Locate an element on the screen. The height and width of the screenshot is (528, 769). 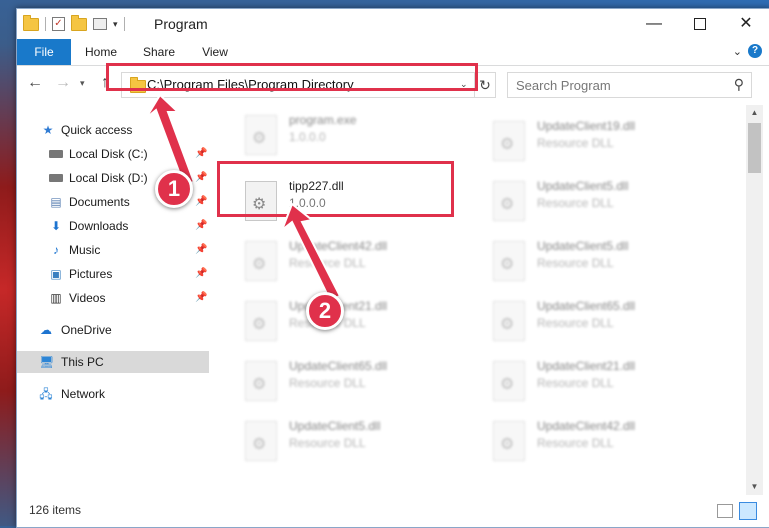
sidebar-item-music: ♪ Music 📌 is located at coordinates (113, 250).